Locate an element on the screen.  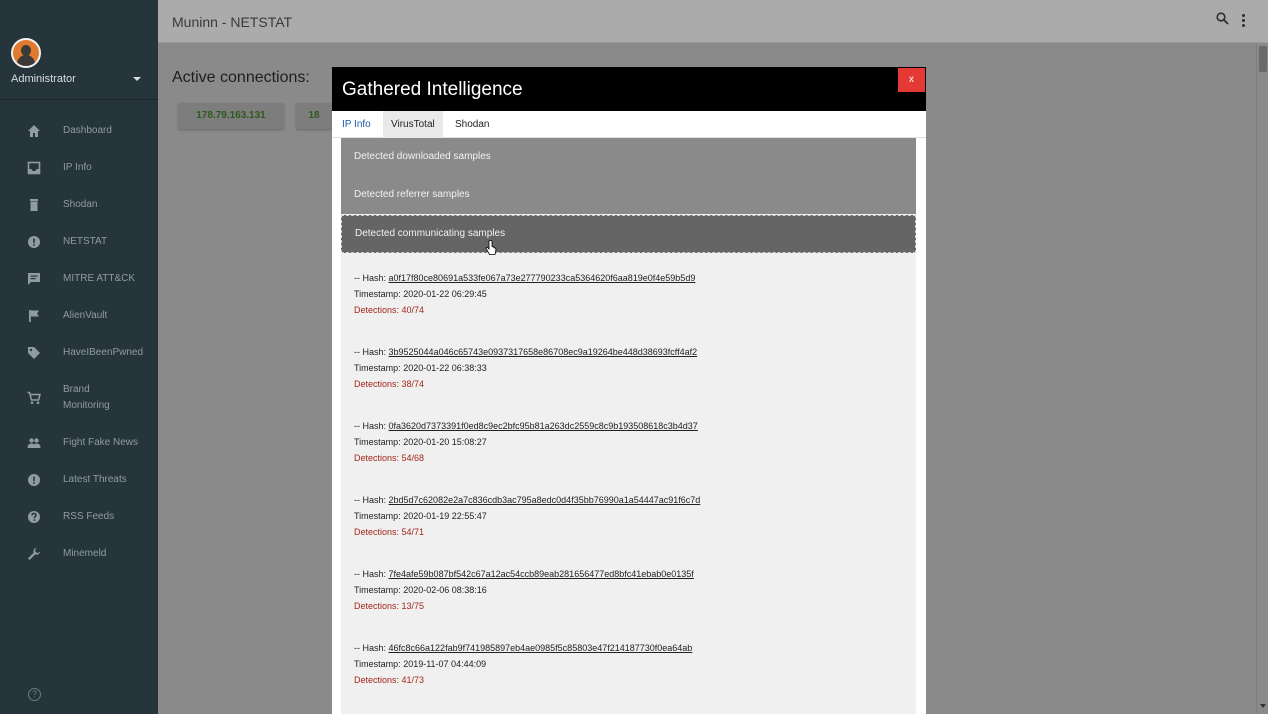
sidebar-item-fight-fake-news: Fight Fake News is located at coordinates (79, 442).